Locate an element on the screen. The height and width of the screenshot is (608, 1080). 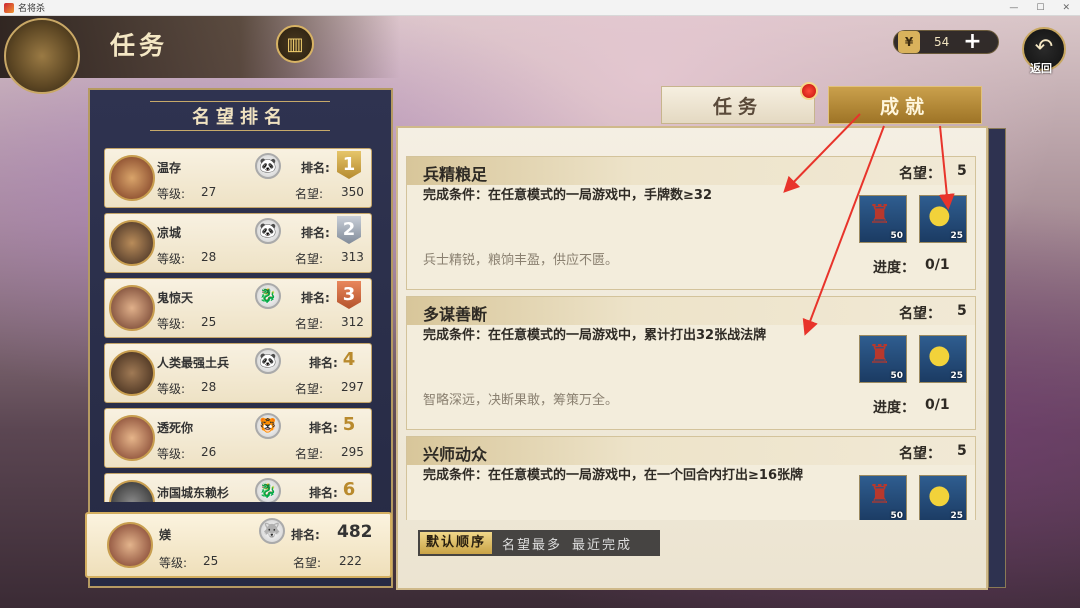
ranking-row: 人类最强土兵 🐼 排名: 4 等级: 28 名望: 297 is located at coordinates (238, 373).